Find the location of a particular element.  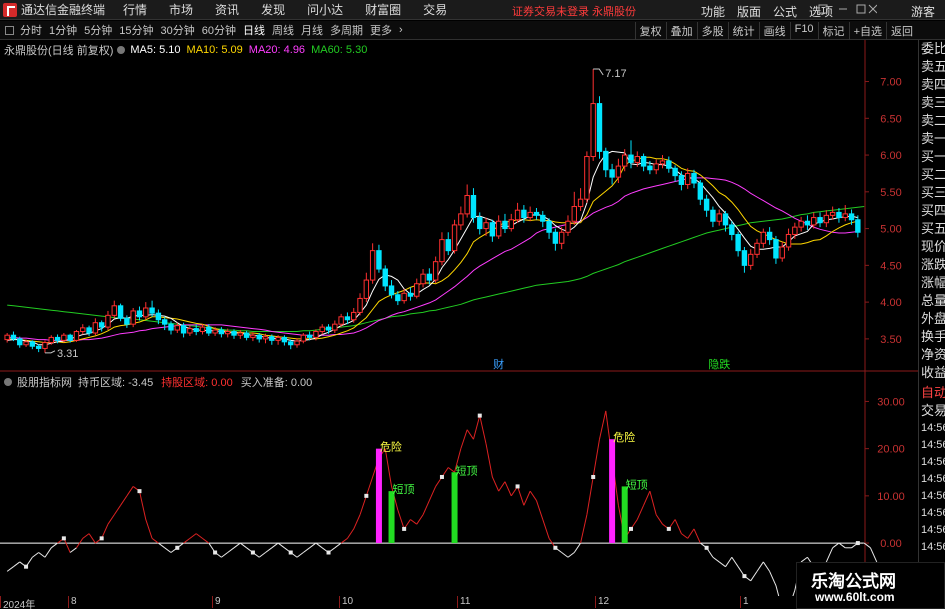

side-panel-item: 委比 is located at coordinates (932, 49).